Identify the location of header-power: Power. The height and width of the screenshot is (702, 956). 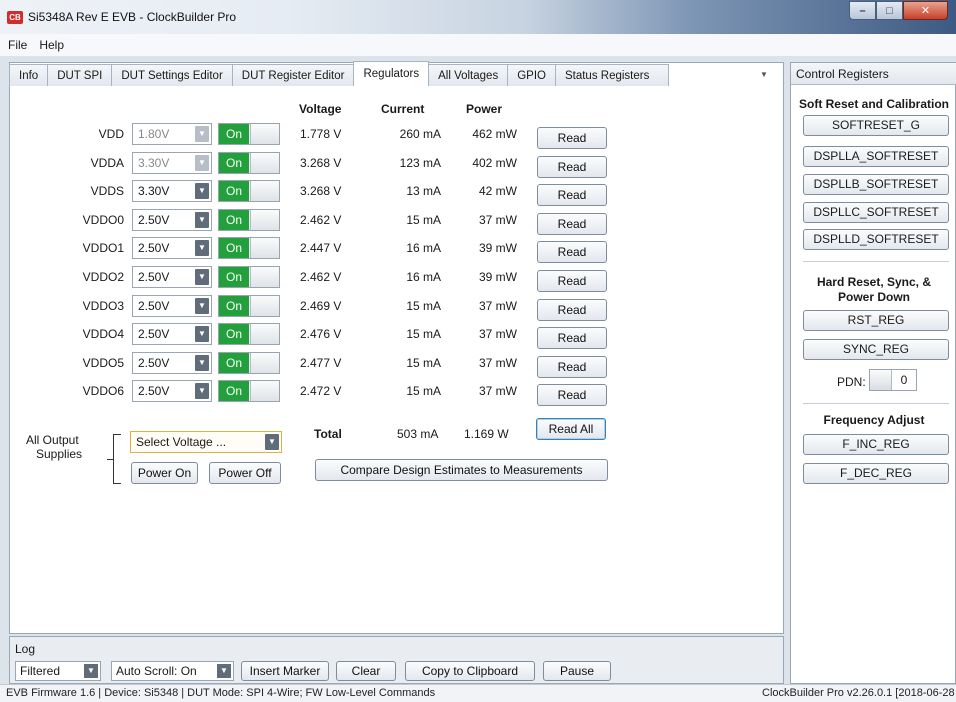
(484, 109).